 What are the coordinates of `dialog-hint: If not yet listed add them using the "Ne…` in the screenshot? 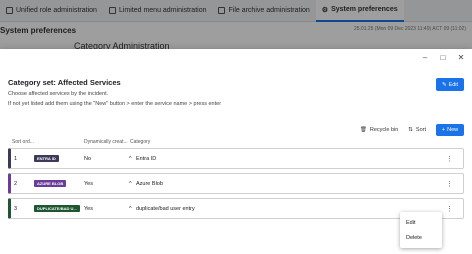 It's located at (115, 104).